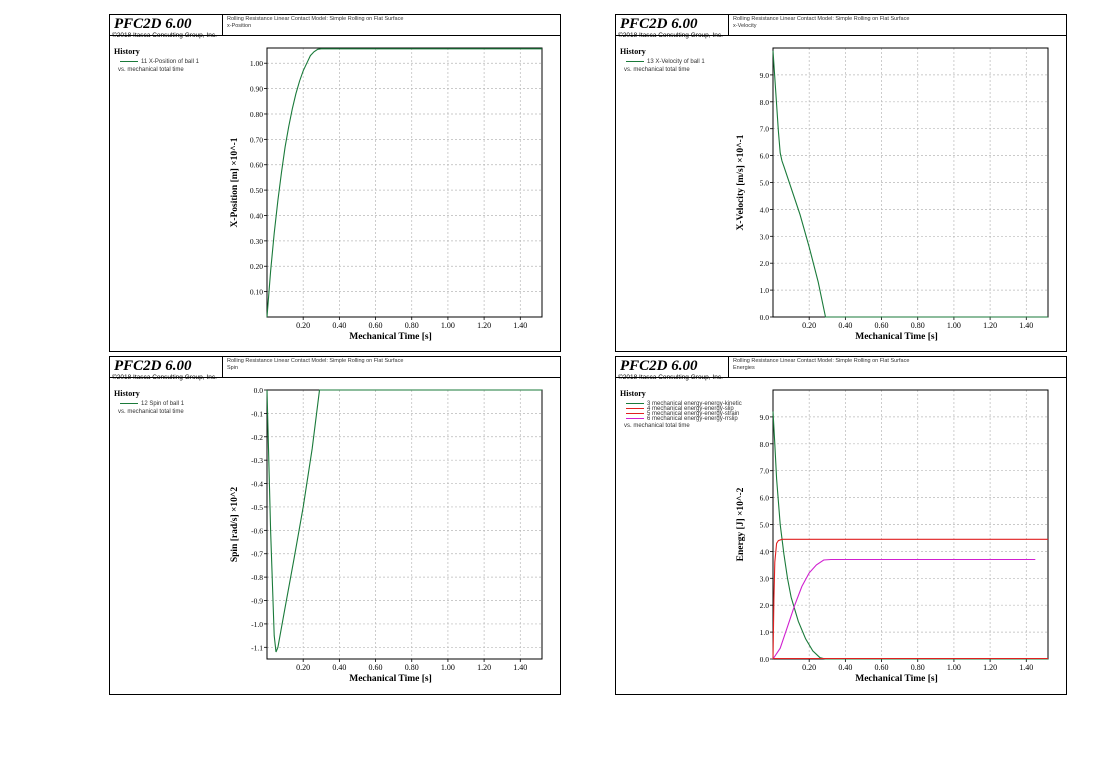 Image resolution: width=1109 pixels, height=765 pixels. I want to click on y-tick-label: 0.80, so click(256, 114).